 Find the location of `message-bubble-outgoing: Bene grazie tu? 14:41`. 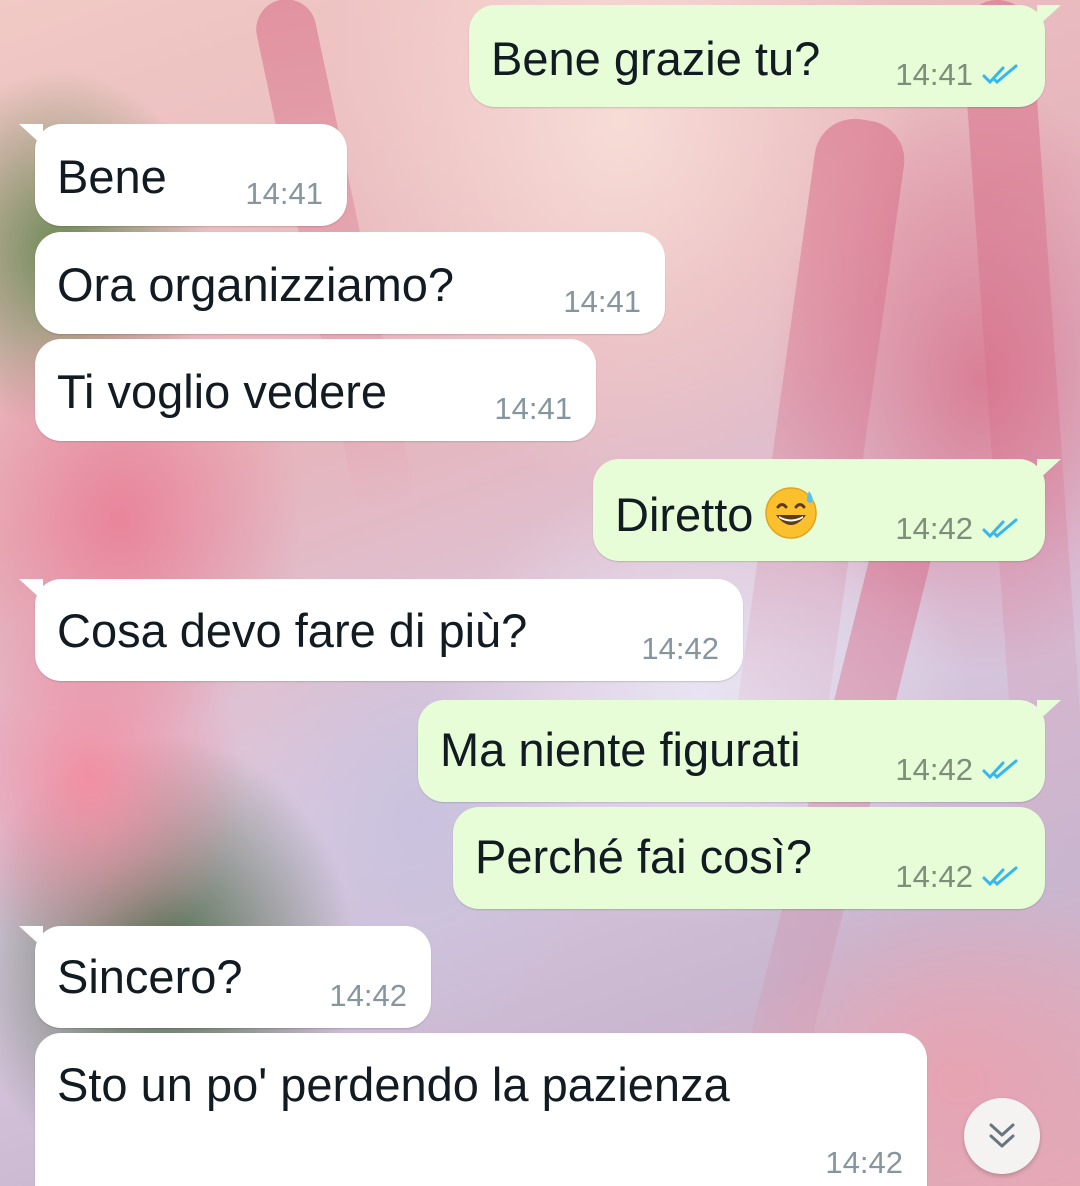

message-bubble-outgoing: Bene grazie tu? 14:41 is located at coordinates (765, 56).